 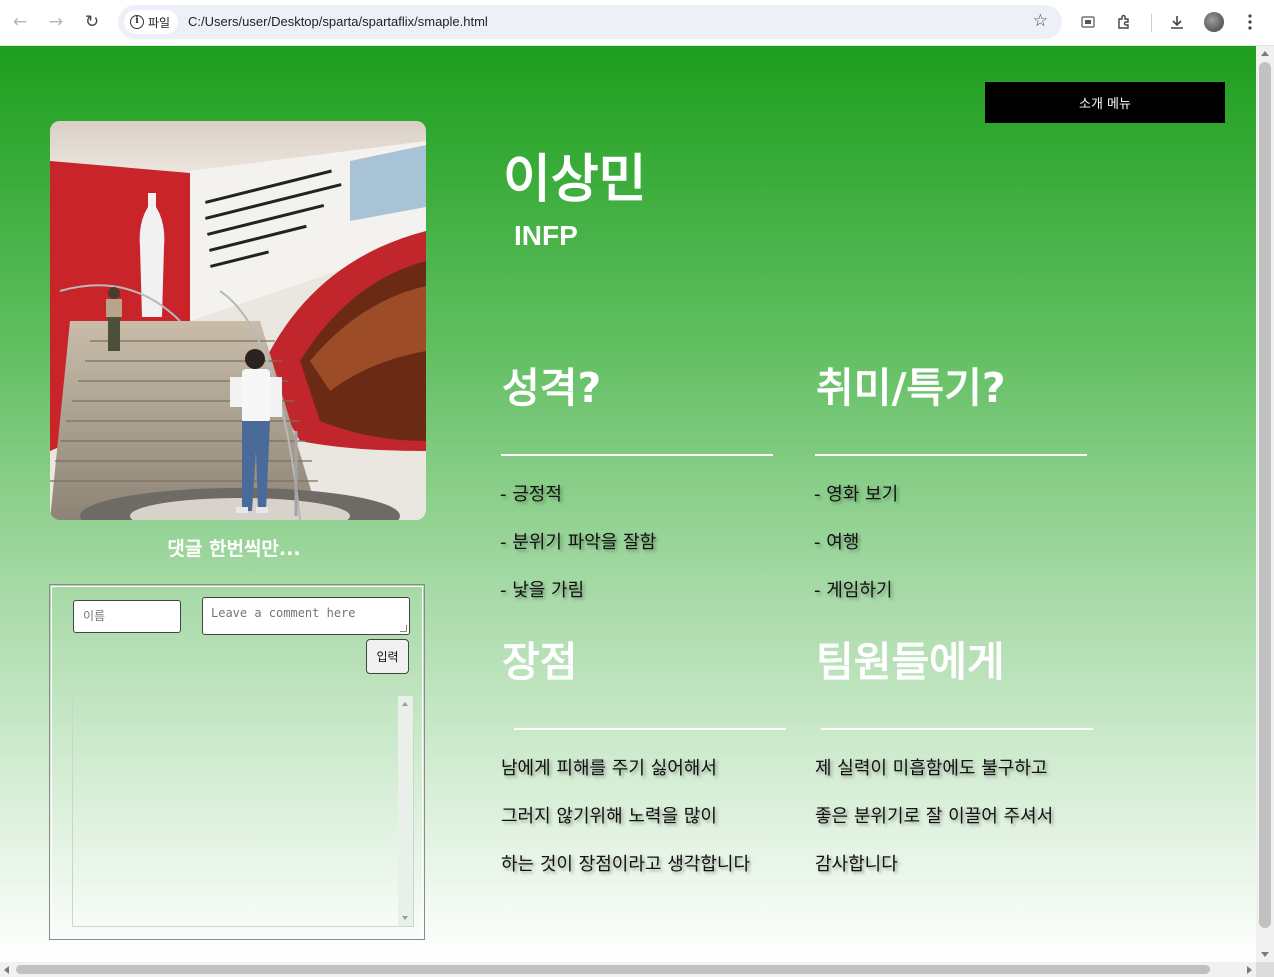 I want to click on bookmark-star-icon: ☆, so click(x=1040, y=21).